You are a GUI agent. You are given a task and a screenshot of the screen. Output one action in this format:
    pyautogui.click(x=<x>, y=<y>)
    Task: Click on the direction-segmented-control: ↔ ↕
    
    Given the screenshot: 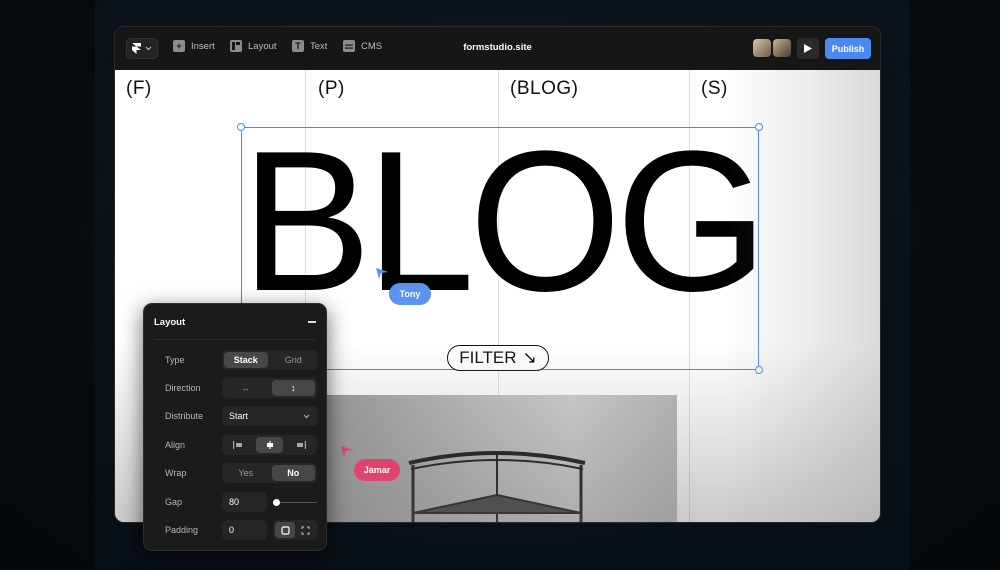 What is the action you would take?
    pyautogui.click(x=269, y=388)
    